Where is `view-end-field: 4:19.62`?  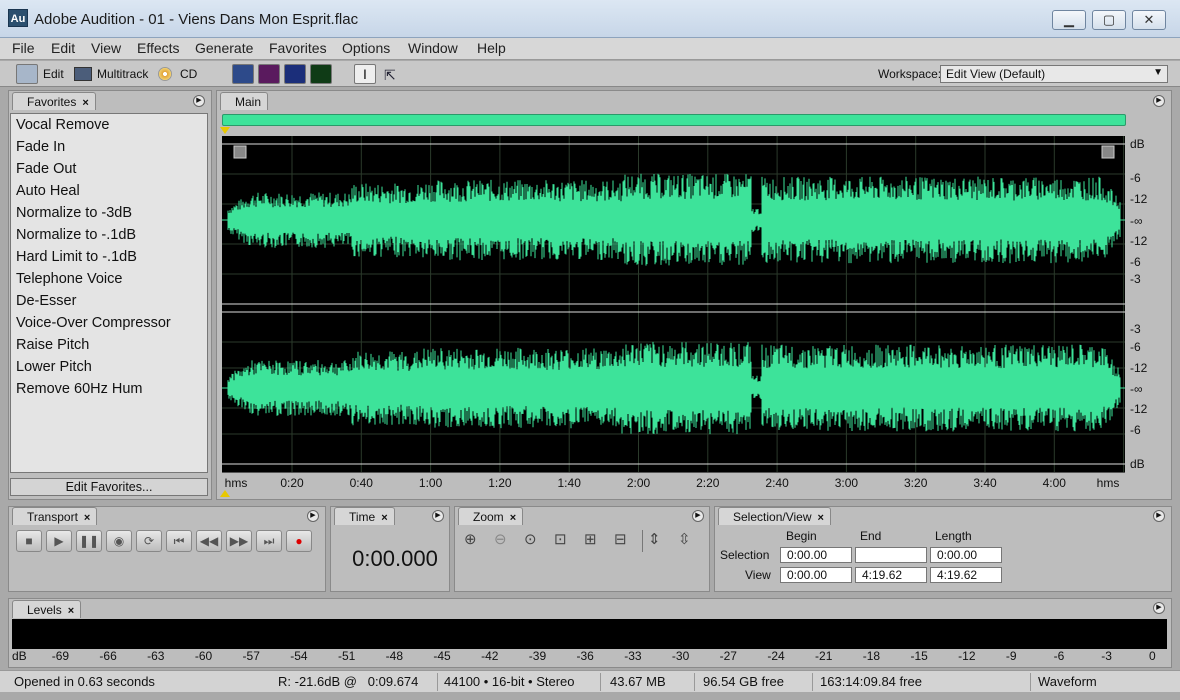 view-end-field: 4:19.62 is located at coordinates (891, 575).